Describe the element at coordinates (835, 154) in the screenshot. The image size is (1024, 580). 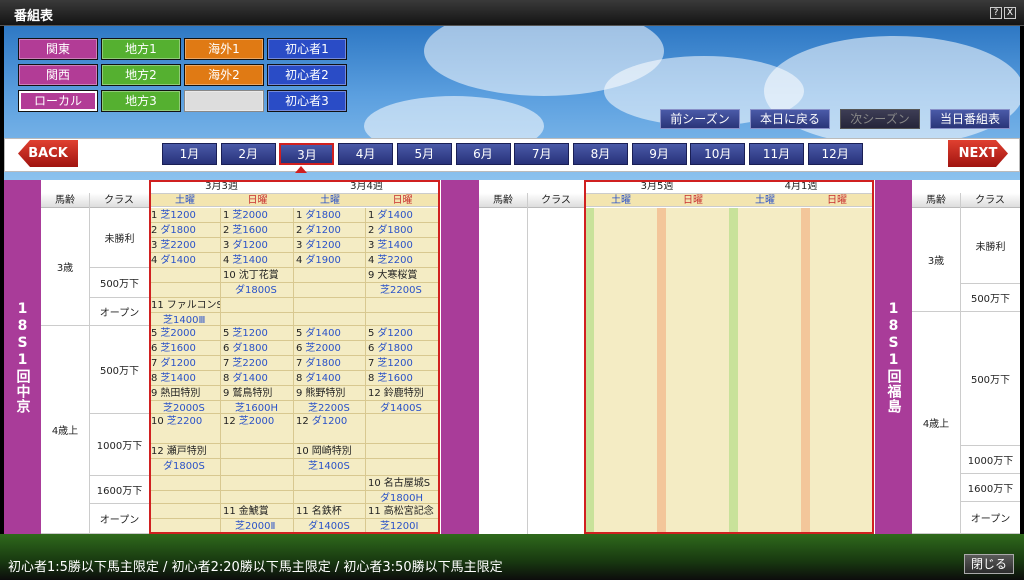
I see `month-button: 12月` at that location.